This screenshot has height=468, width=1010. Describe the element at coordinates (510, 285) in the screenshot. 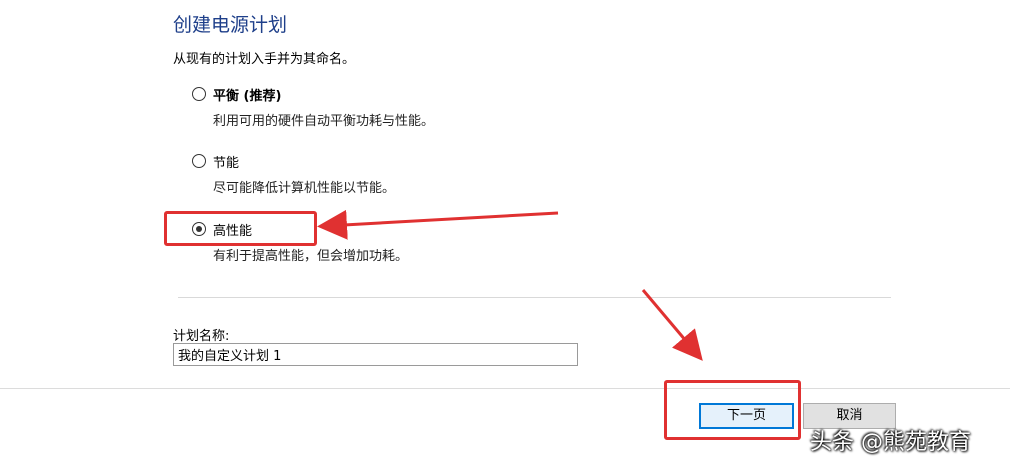

I see `annotation-arrows` at that location.